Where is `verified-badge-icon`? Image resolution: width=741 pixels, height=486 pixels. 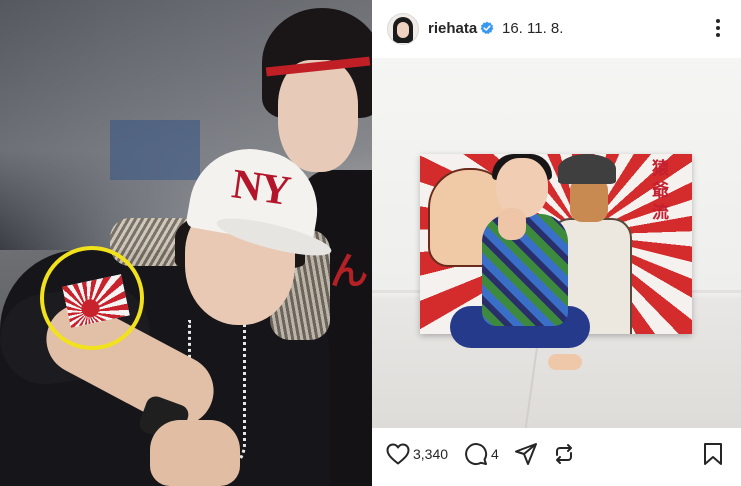 verified-badge-icon is located at coordinates (487, 28).